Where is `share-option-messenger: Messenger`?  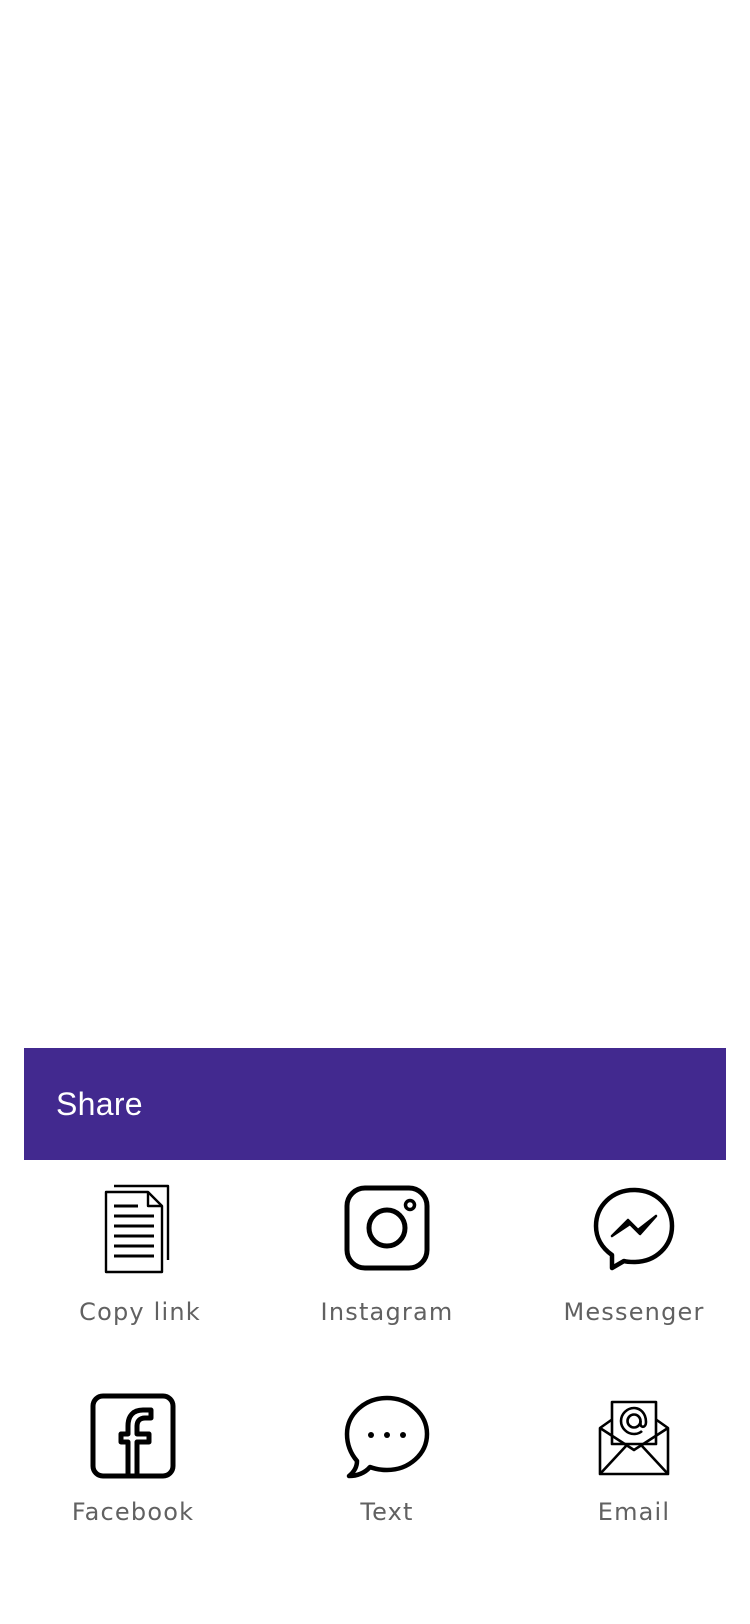 share-option-messenger: Messenger is located at coordinates (634, 1270).